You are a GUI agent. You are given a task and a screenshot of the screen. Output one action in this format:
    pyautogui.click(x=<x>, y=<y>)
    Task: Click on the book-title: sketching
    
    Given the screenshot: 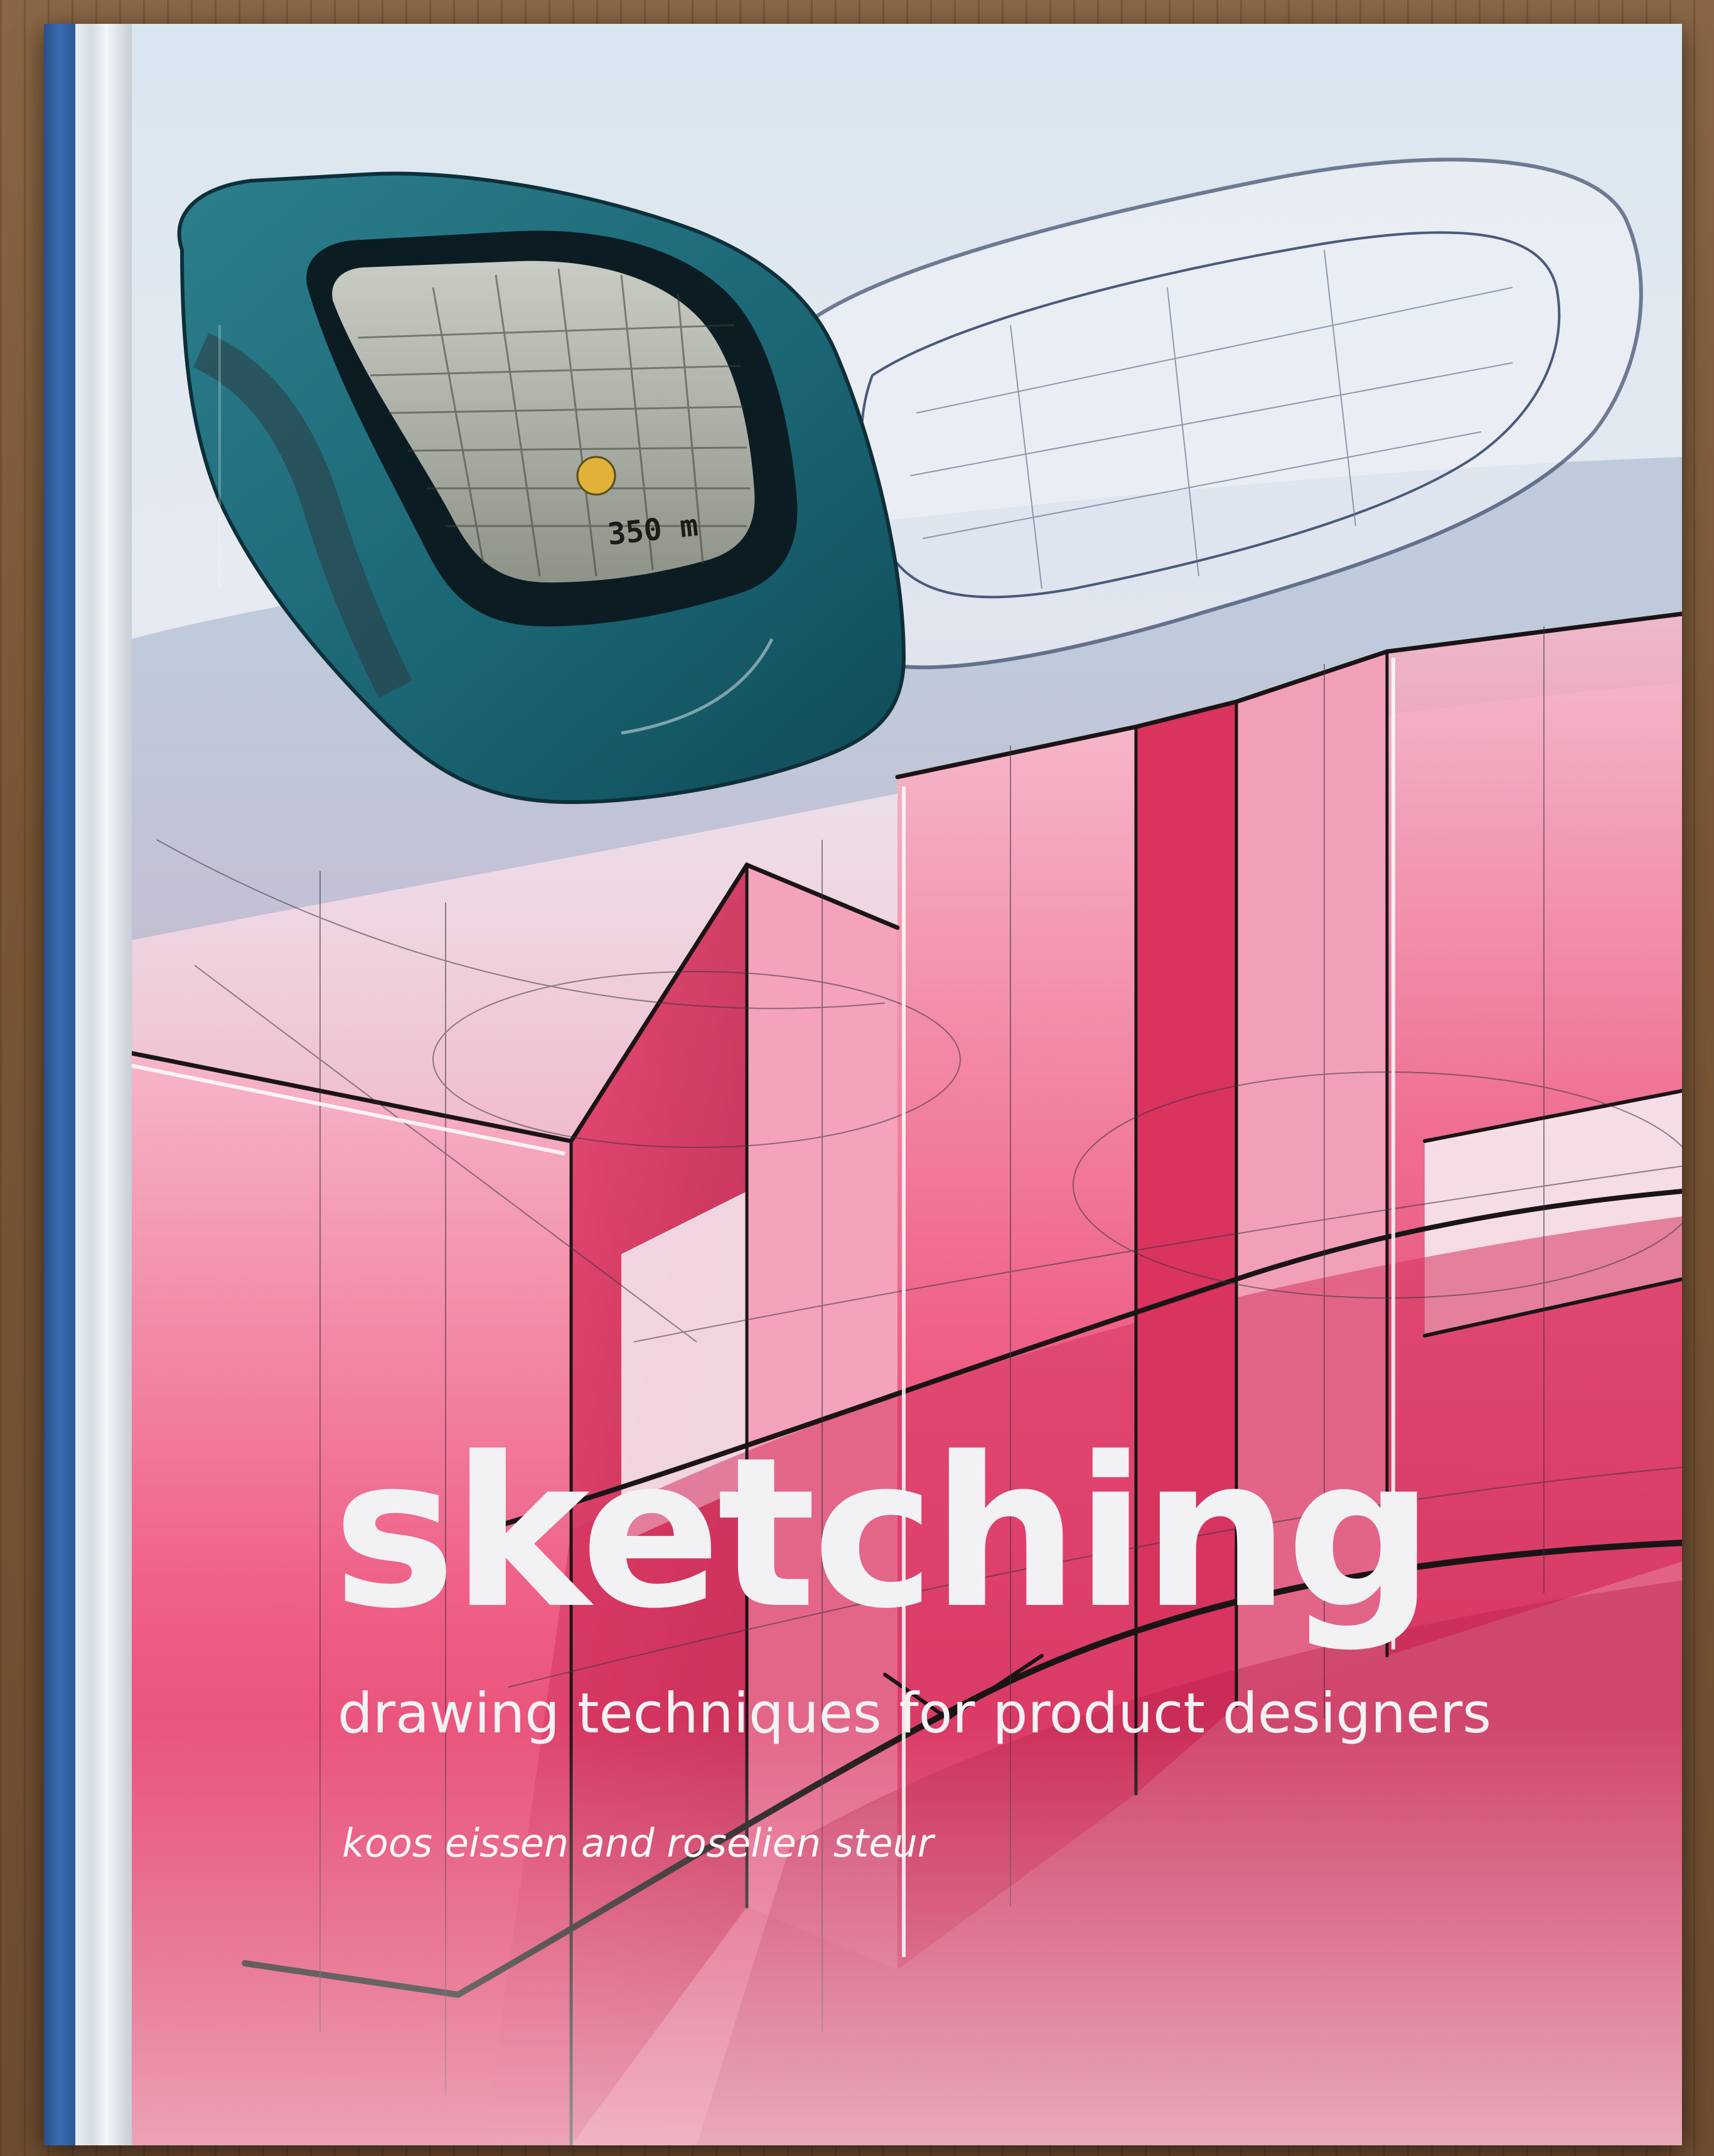 What is the action you would take?
    pyautogui.click(x=883, y=1533)
    